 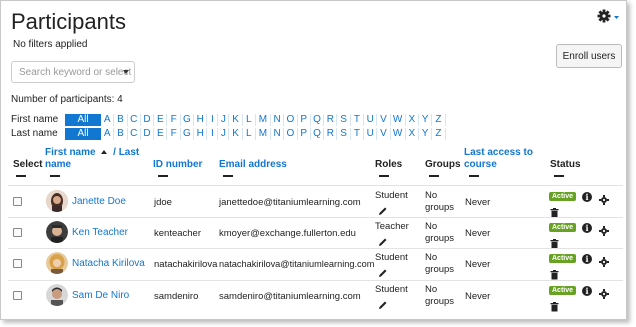 What do you see at coordinates (161, 134) in the screenshot?
I see `initial-lastname-e: E` at bounding box center [161, 134].